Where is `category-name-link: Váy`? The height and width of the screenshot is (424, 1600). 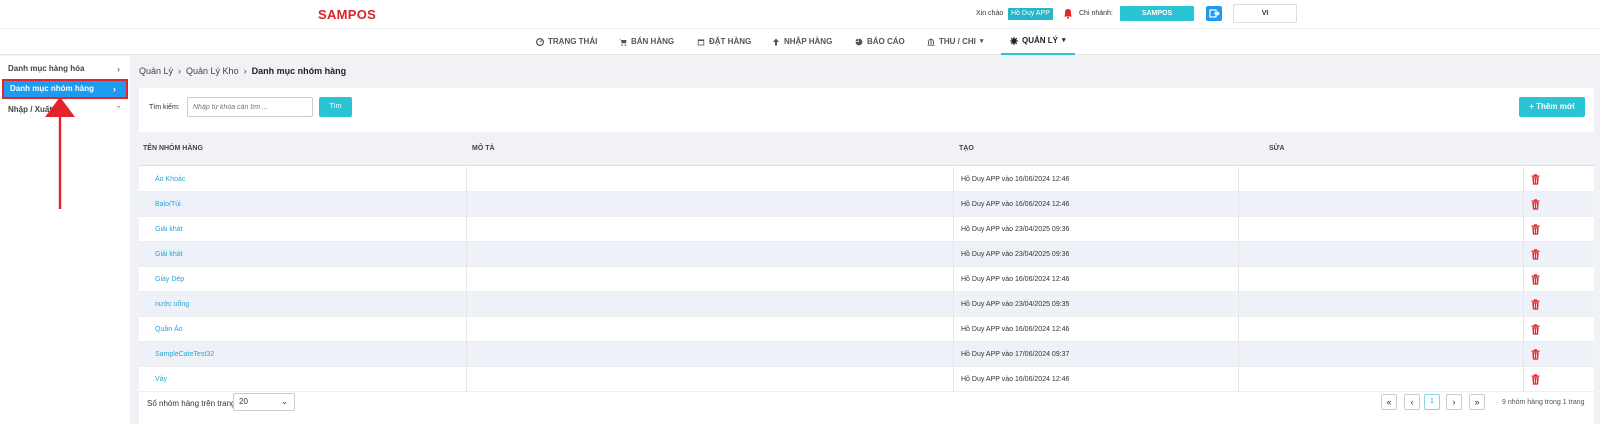
category-name-link: Váy is located at coordinates (161, 379).